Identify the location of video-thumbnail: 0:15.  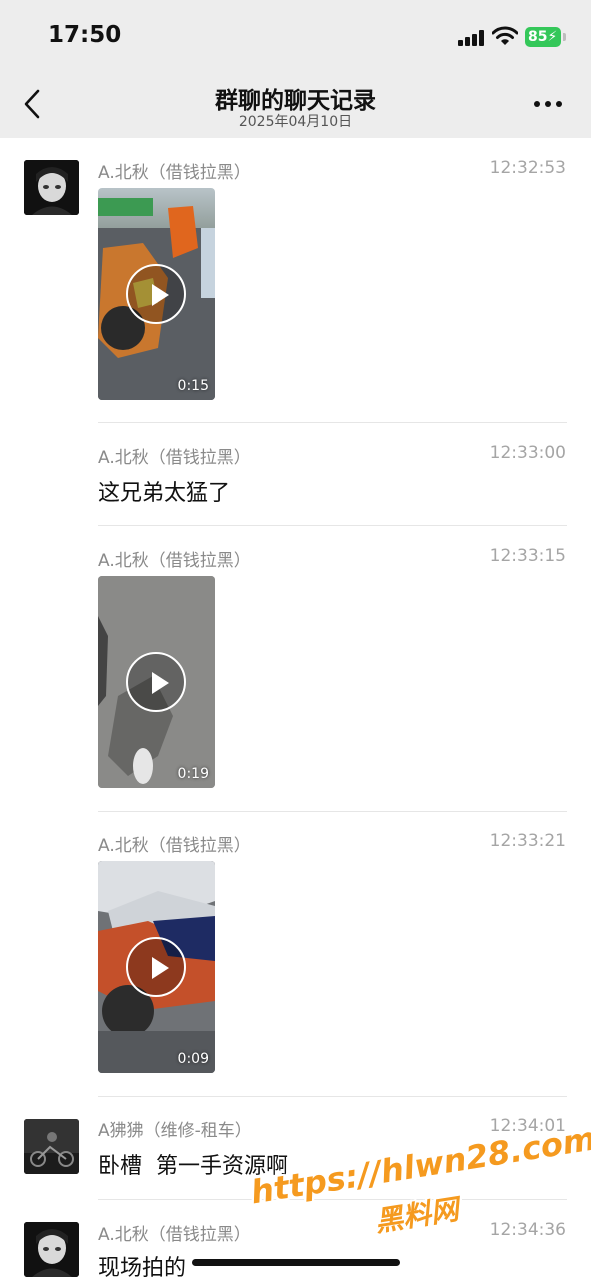
(156, 294).